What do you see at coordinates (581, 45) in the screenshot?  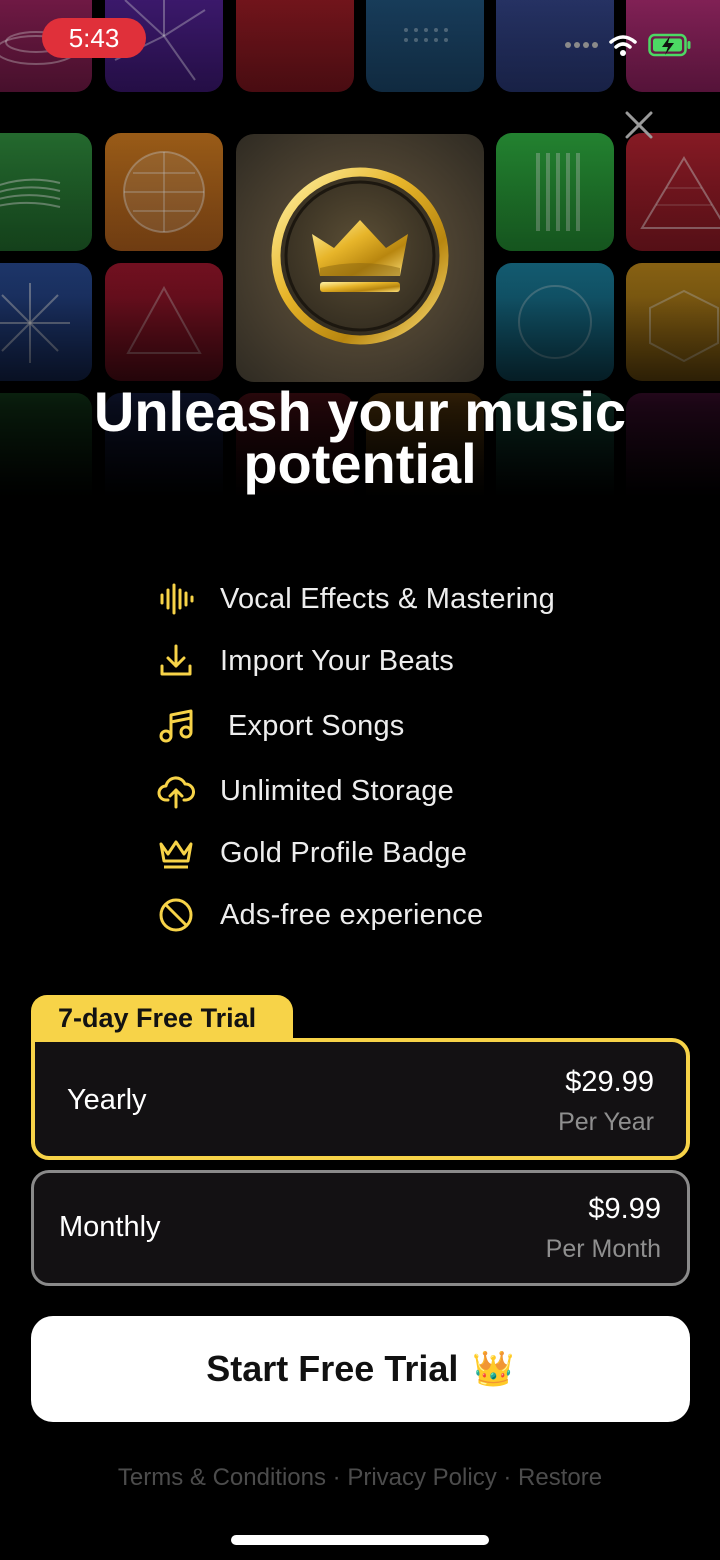 I see `signal-dots-icon` at bounding box center [581, 45].